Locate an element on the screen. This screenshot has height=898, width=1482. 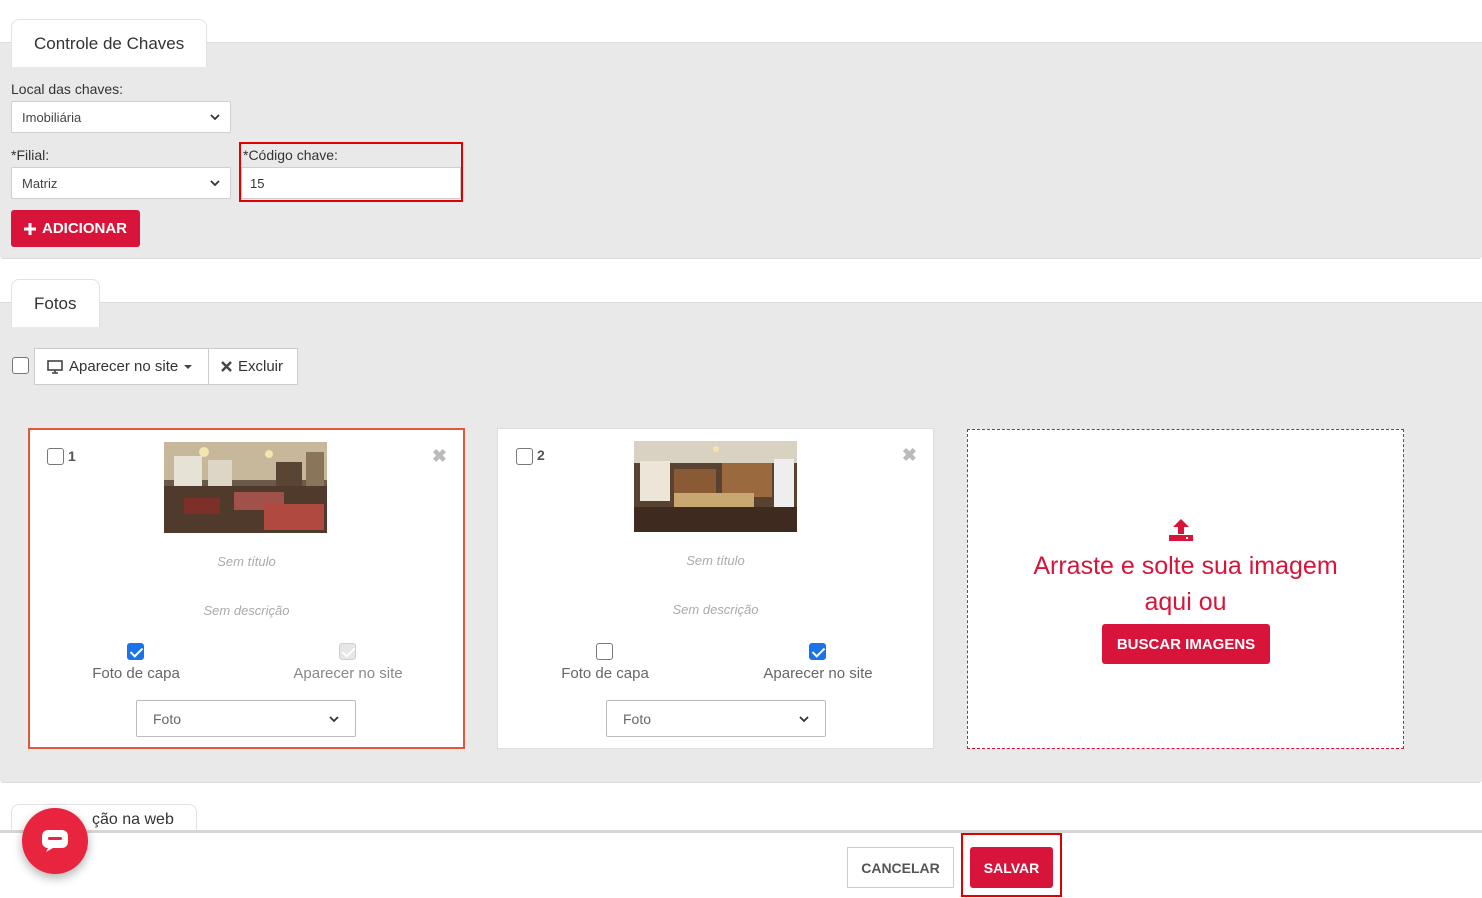
show-on-site-dropdown: Aparecer no site is located at coordinates (121, 366).